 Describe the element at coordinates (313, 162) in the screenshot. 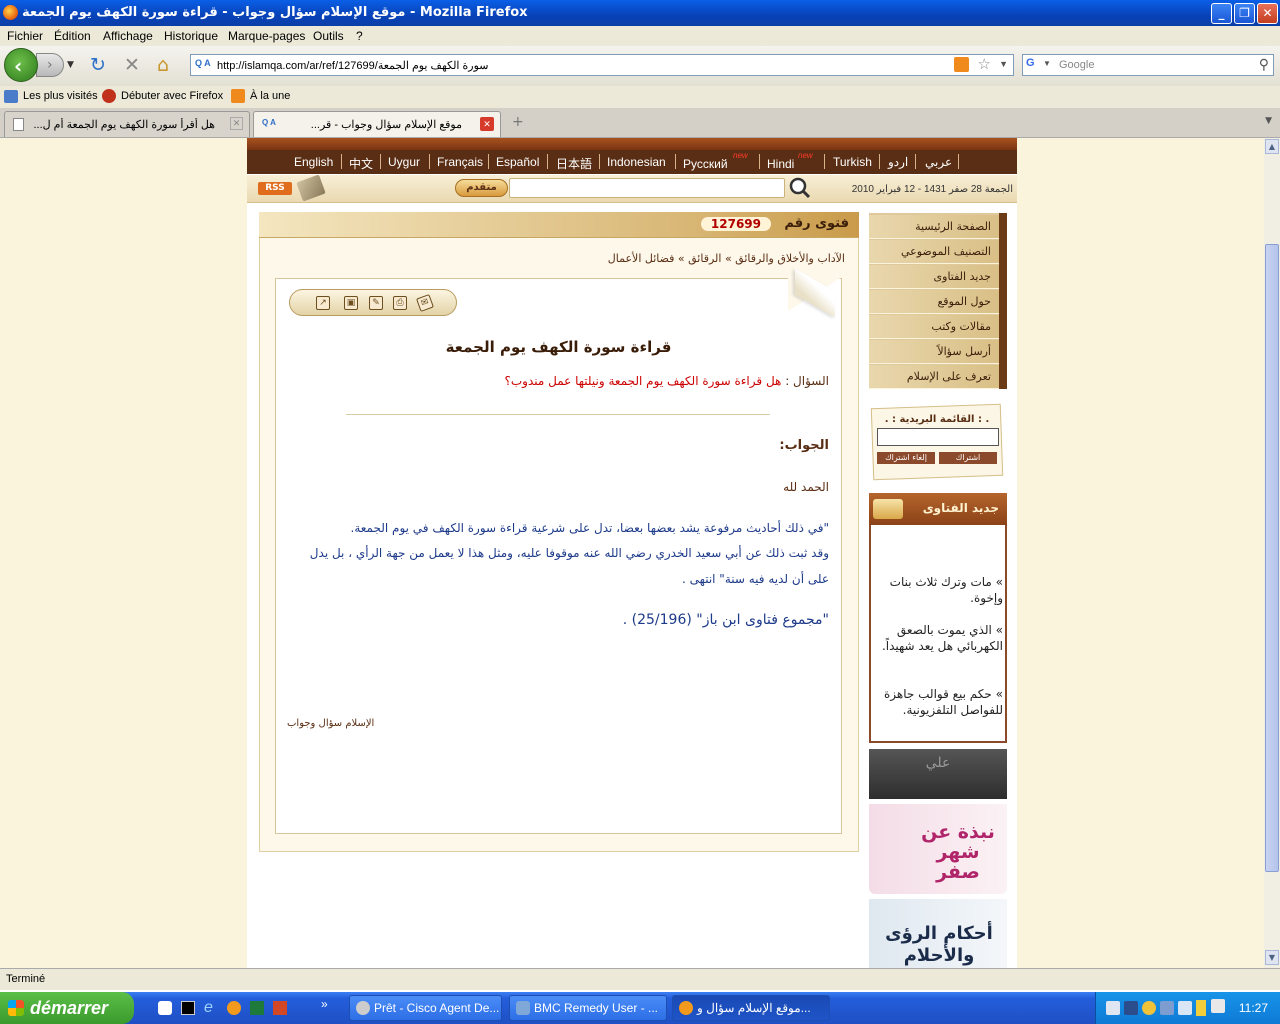

I see `lang-english: English` at that location.